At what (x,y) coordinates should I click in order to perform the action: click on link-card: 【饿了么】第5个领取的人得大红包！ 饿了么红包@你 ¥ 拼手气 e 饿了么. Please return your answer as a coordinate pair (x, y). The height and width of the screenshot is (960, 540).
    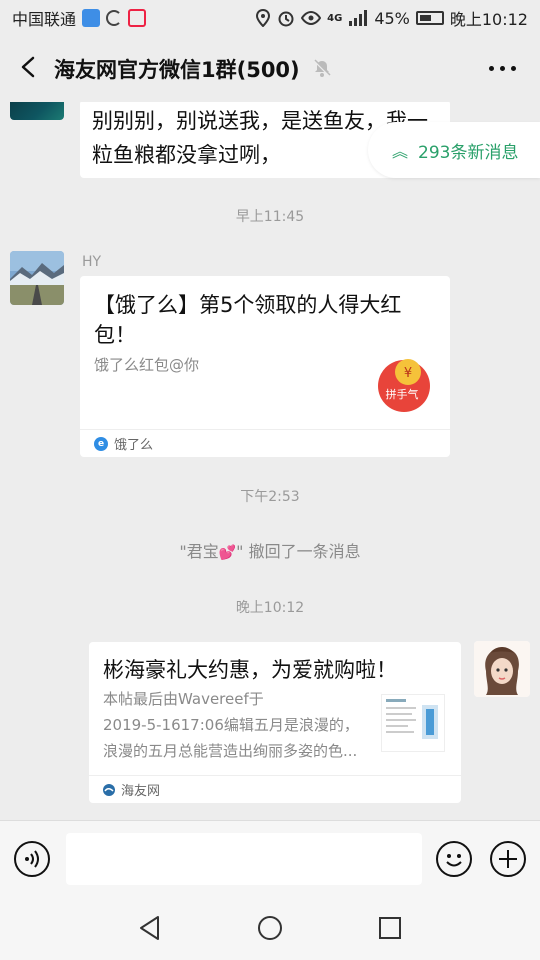
    Looking at the image, I should click on (265, 366).